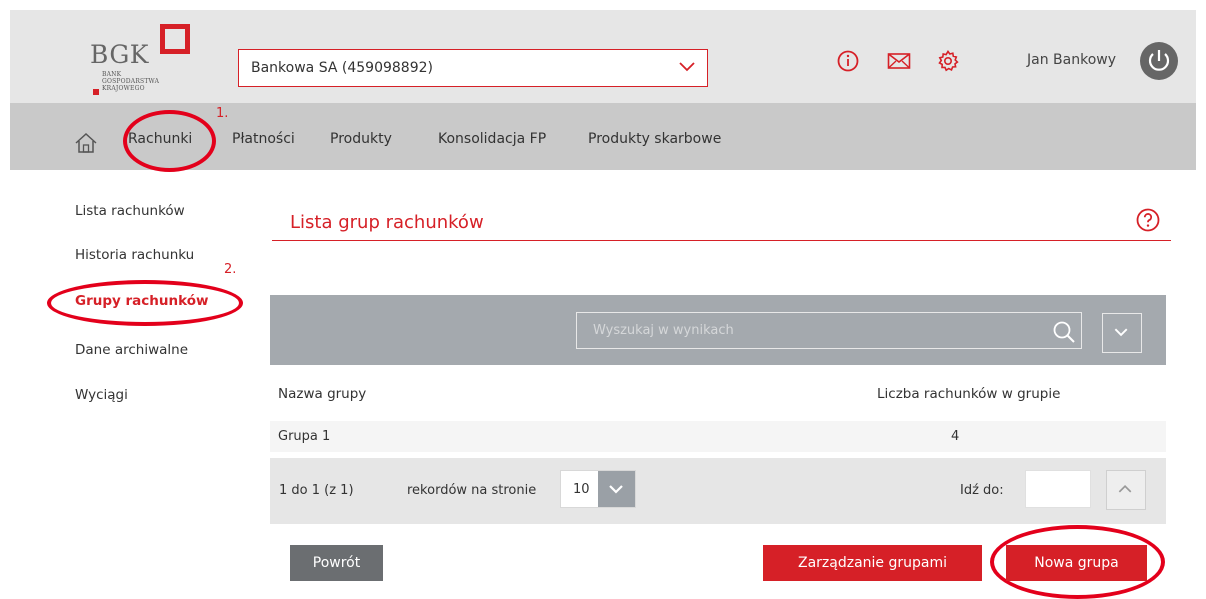 This screenshot has height=599, width=1206. What do you see at coordinates (955, 436) in the screenshot?
I see `account-count-cell: 4` at bounding box center [955, 436].